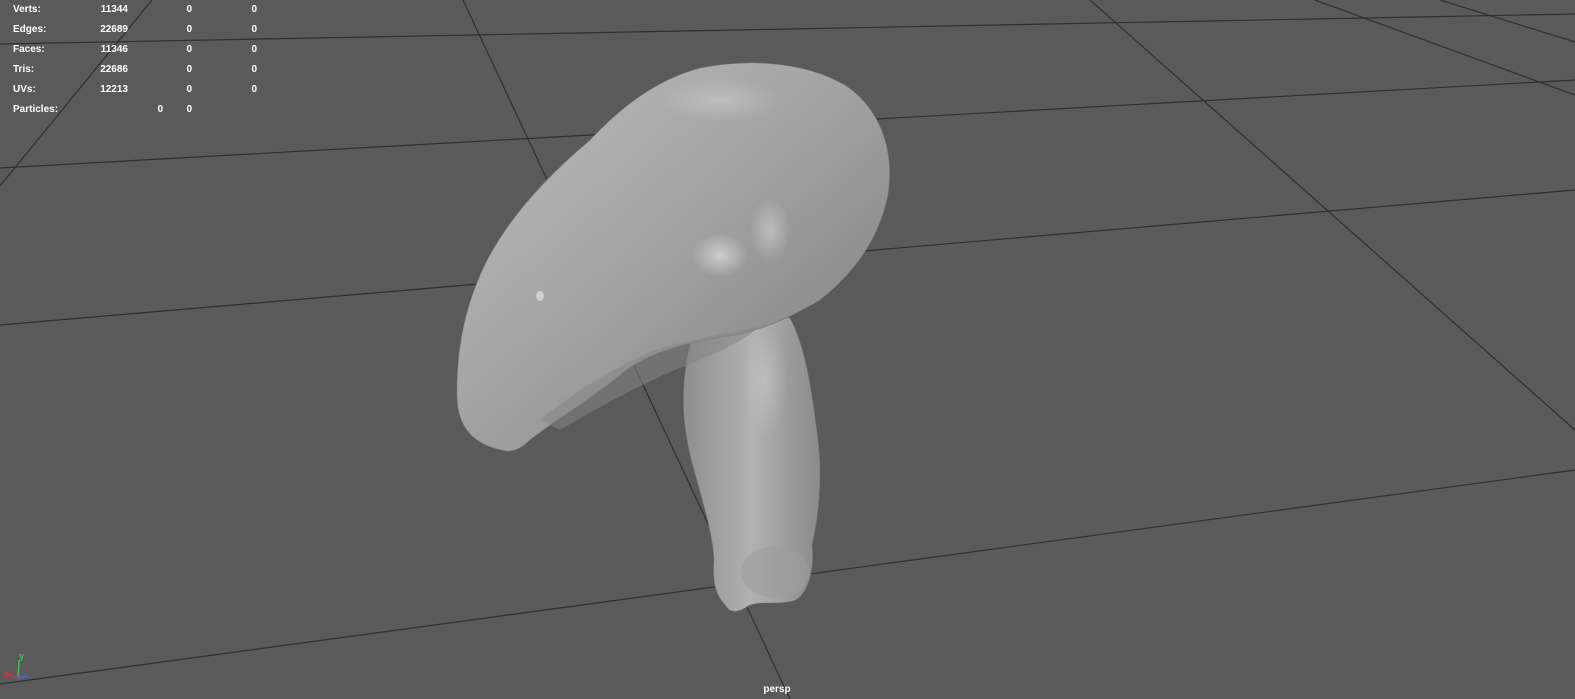 Image resolution: width=1575 pixels, height=699 pixels. I want to click on cap-bump, so click(540, 296).